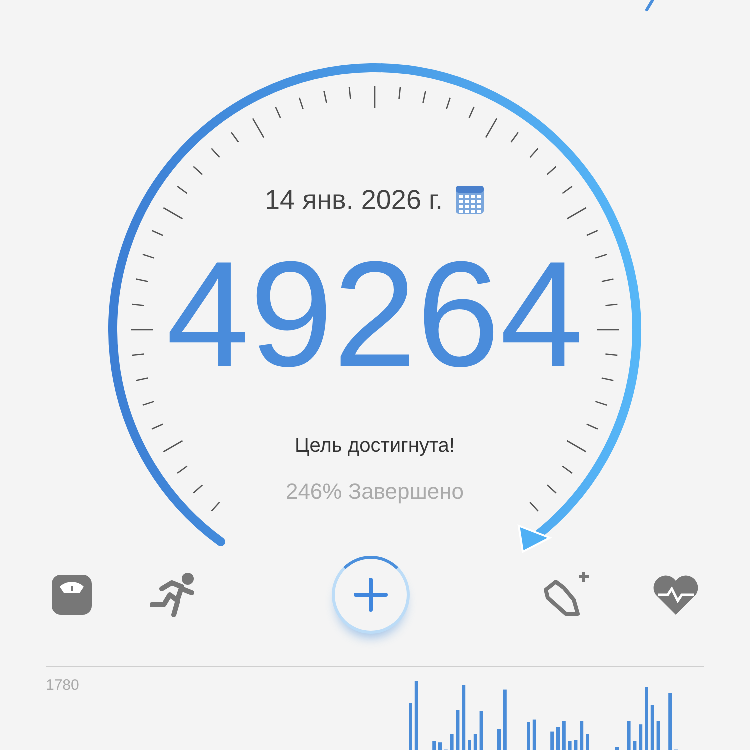  Describe the element at coordinates (470, 200) in the screenshot. I see `calendar-icon` at that location.